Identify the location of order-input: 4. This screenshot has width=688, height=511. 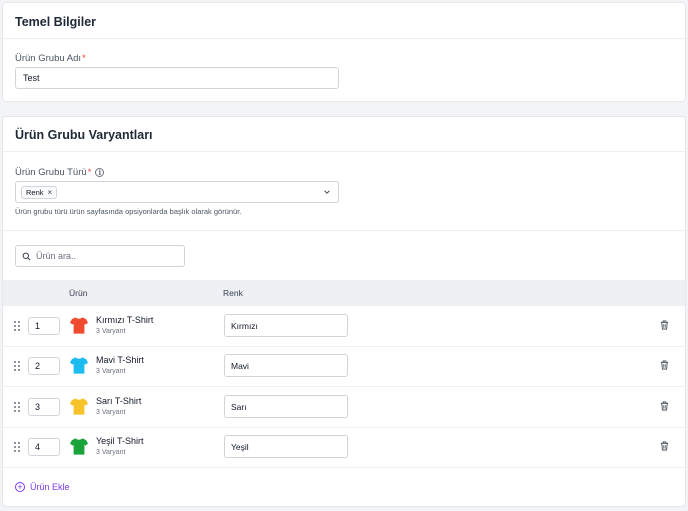
(44, 447).